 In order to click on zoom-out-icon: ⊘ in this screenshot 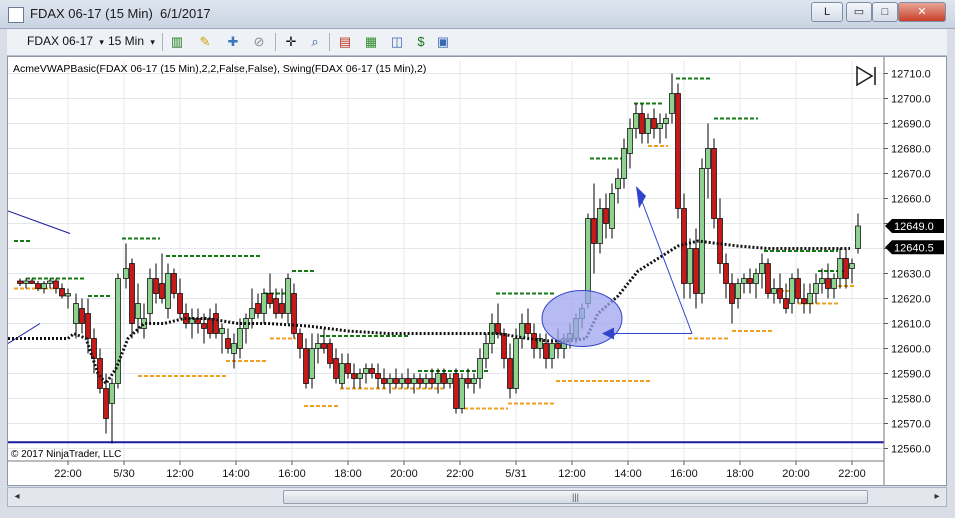, I will do `click(259, 42)`.